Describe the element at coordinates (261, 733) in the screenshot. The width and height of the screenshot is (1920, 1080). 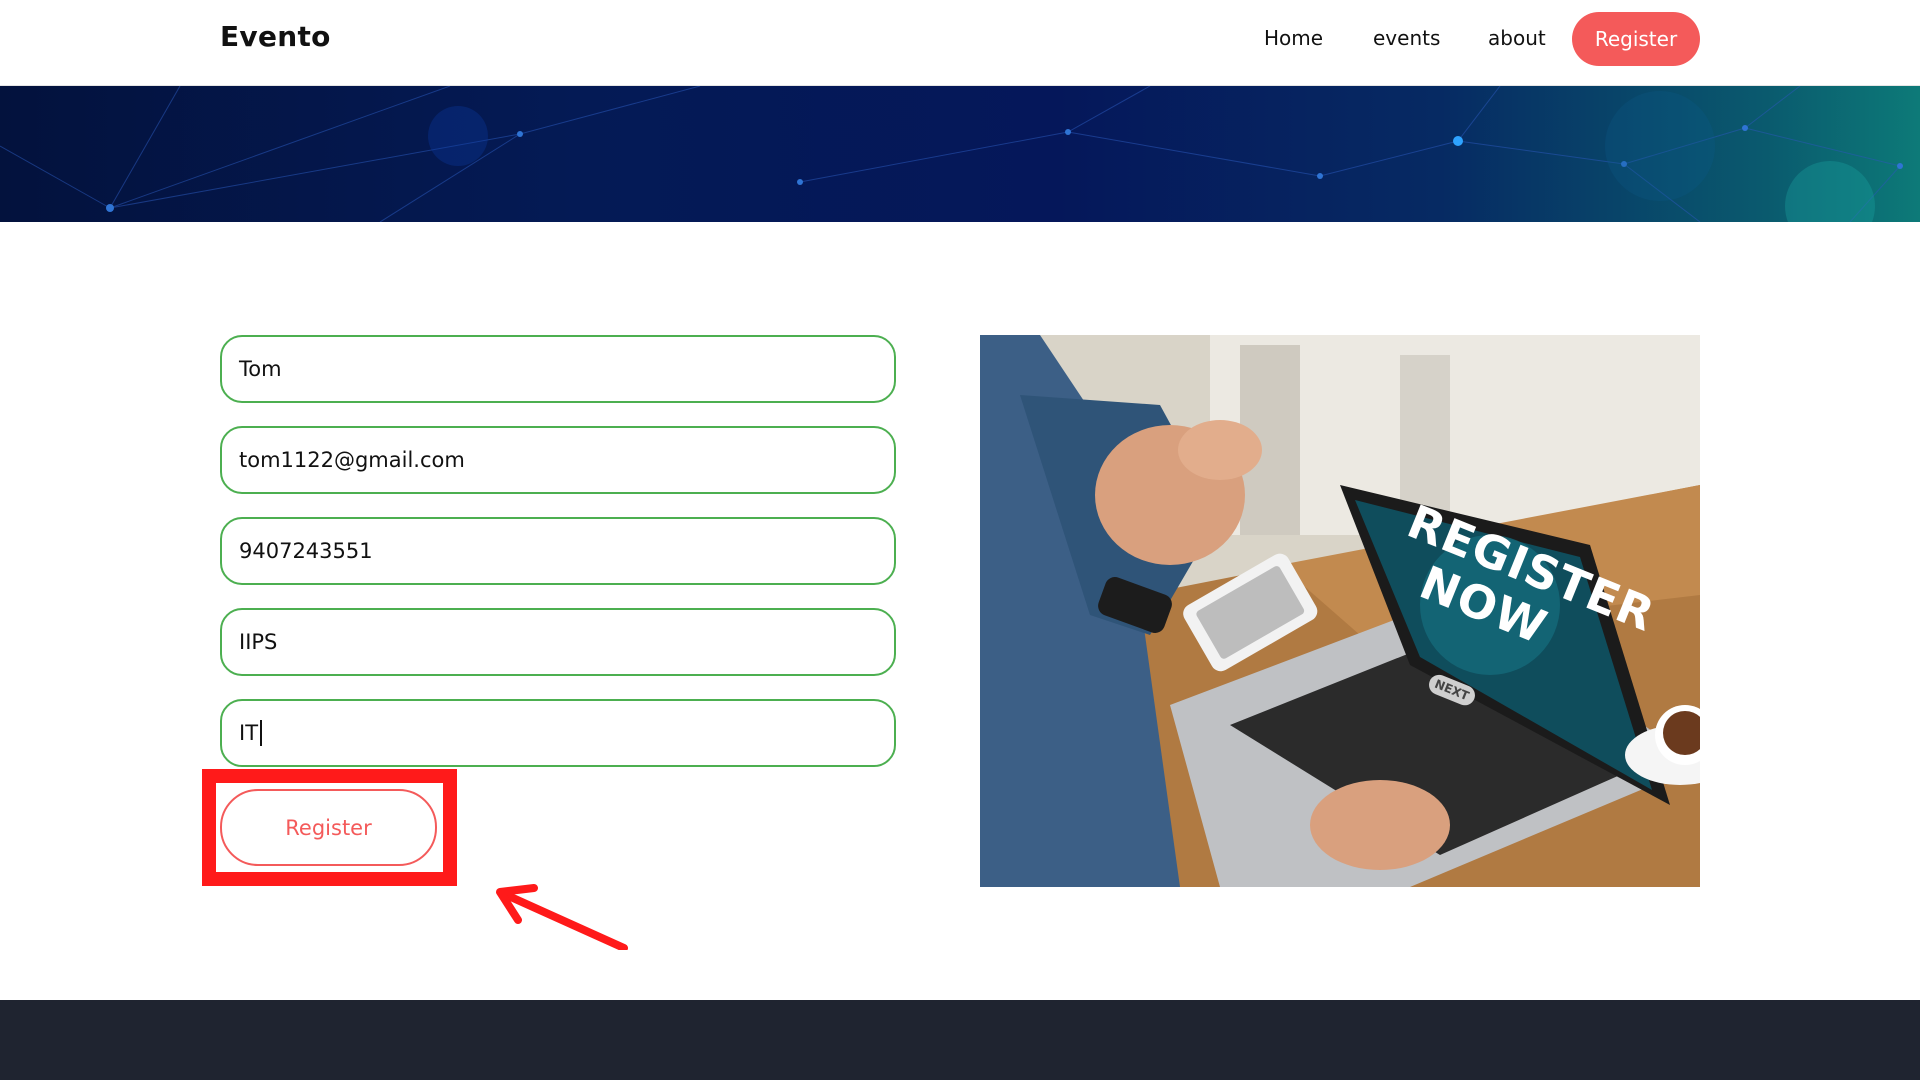
I see `text-caret` at that location.